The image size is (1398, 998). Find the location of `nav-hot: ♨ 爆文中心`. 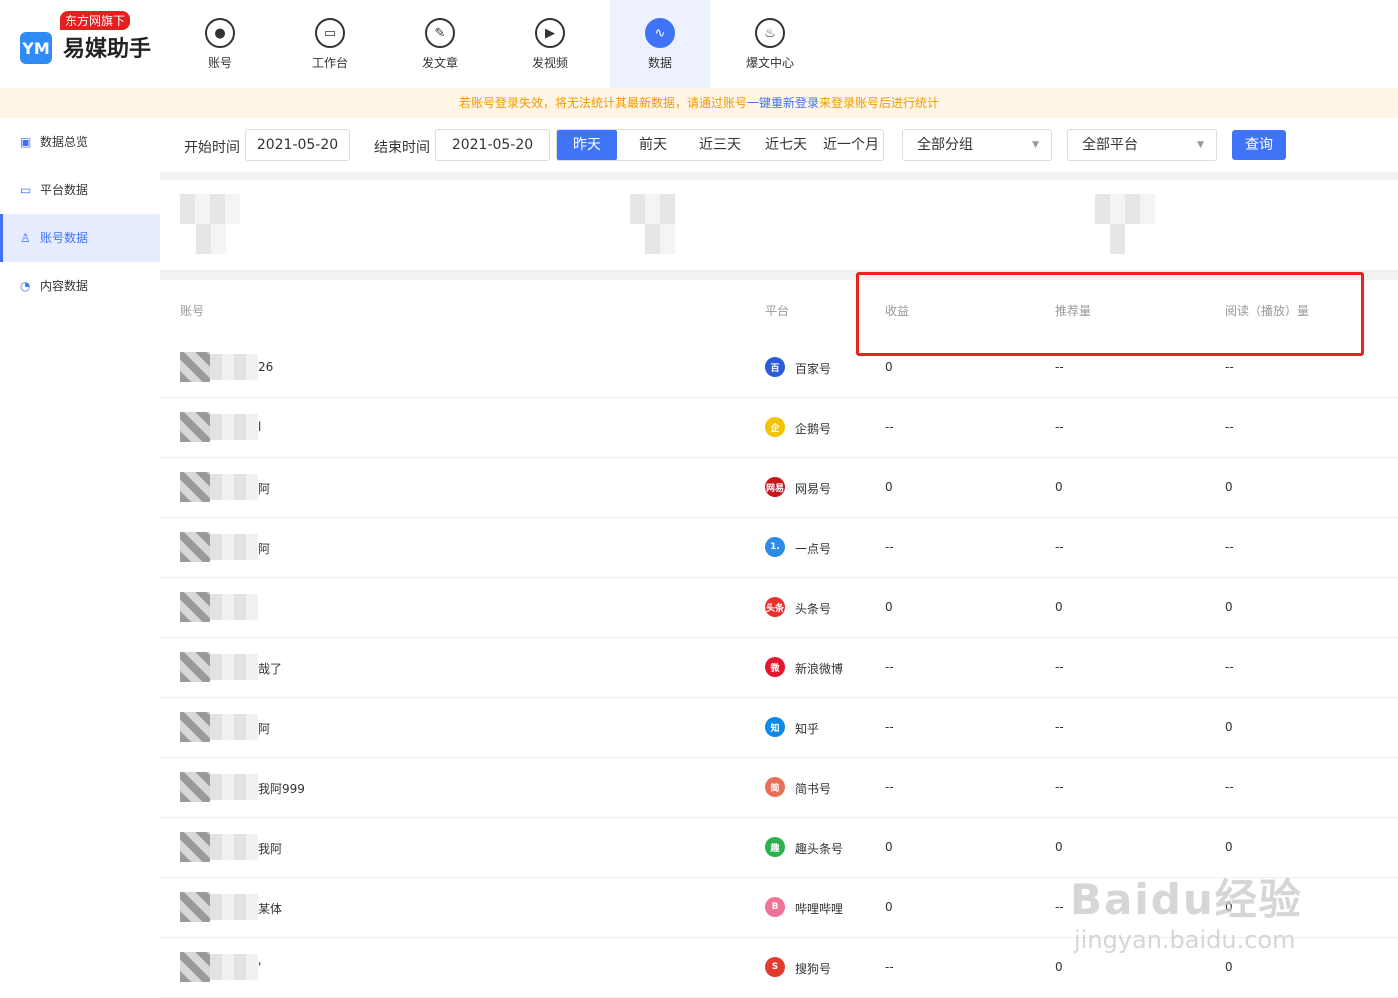

nav-hot: ♨ 爆文中心 is located at coordinates (770, 44).